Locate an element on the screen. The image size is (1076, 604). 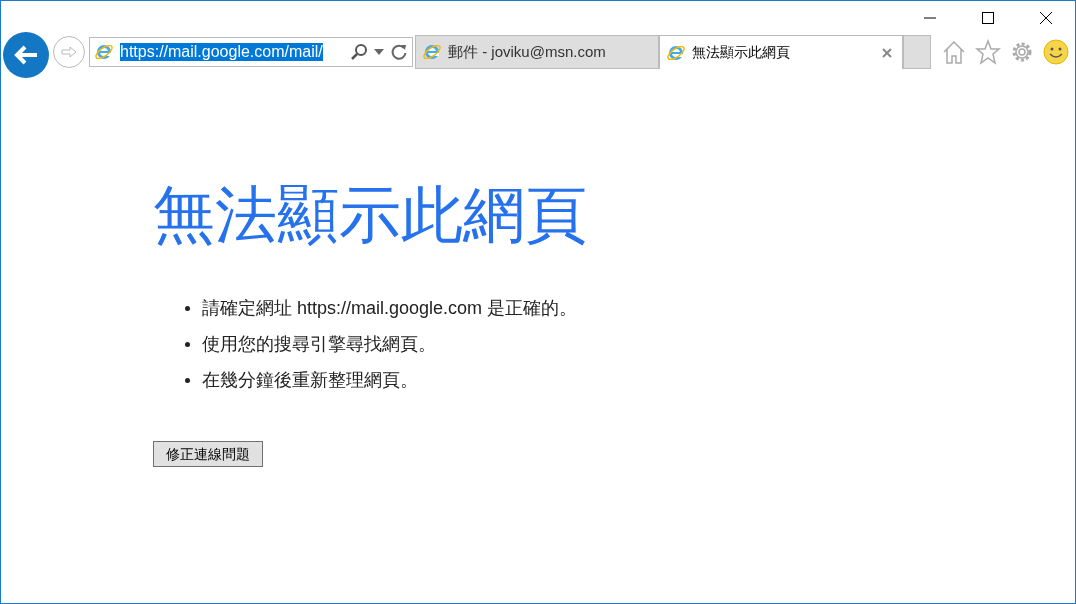
error-heading: 無法顯示此網頁 is located at coordinates (370, 215).